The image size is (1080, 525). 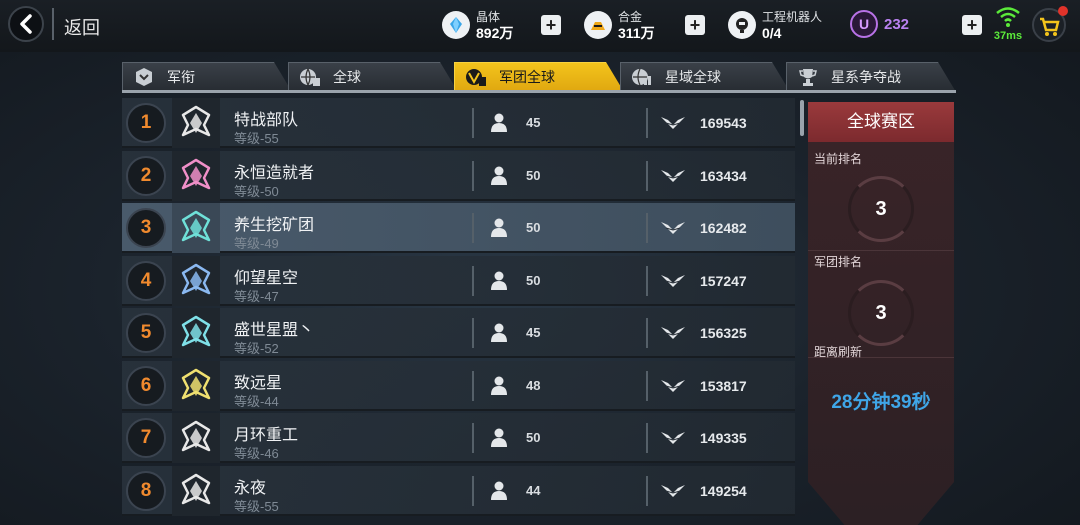 What do you see at coordinates (256, 191) in the screenshot?
I see `legion-level: 等级-50` at bounding box center [256, 191].